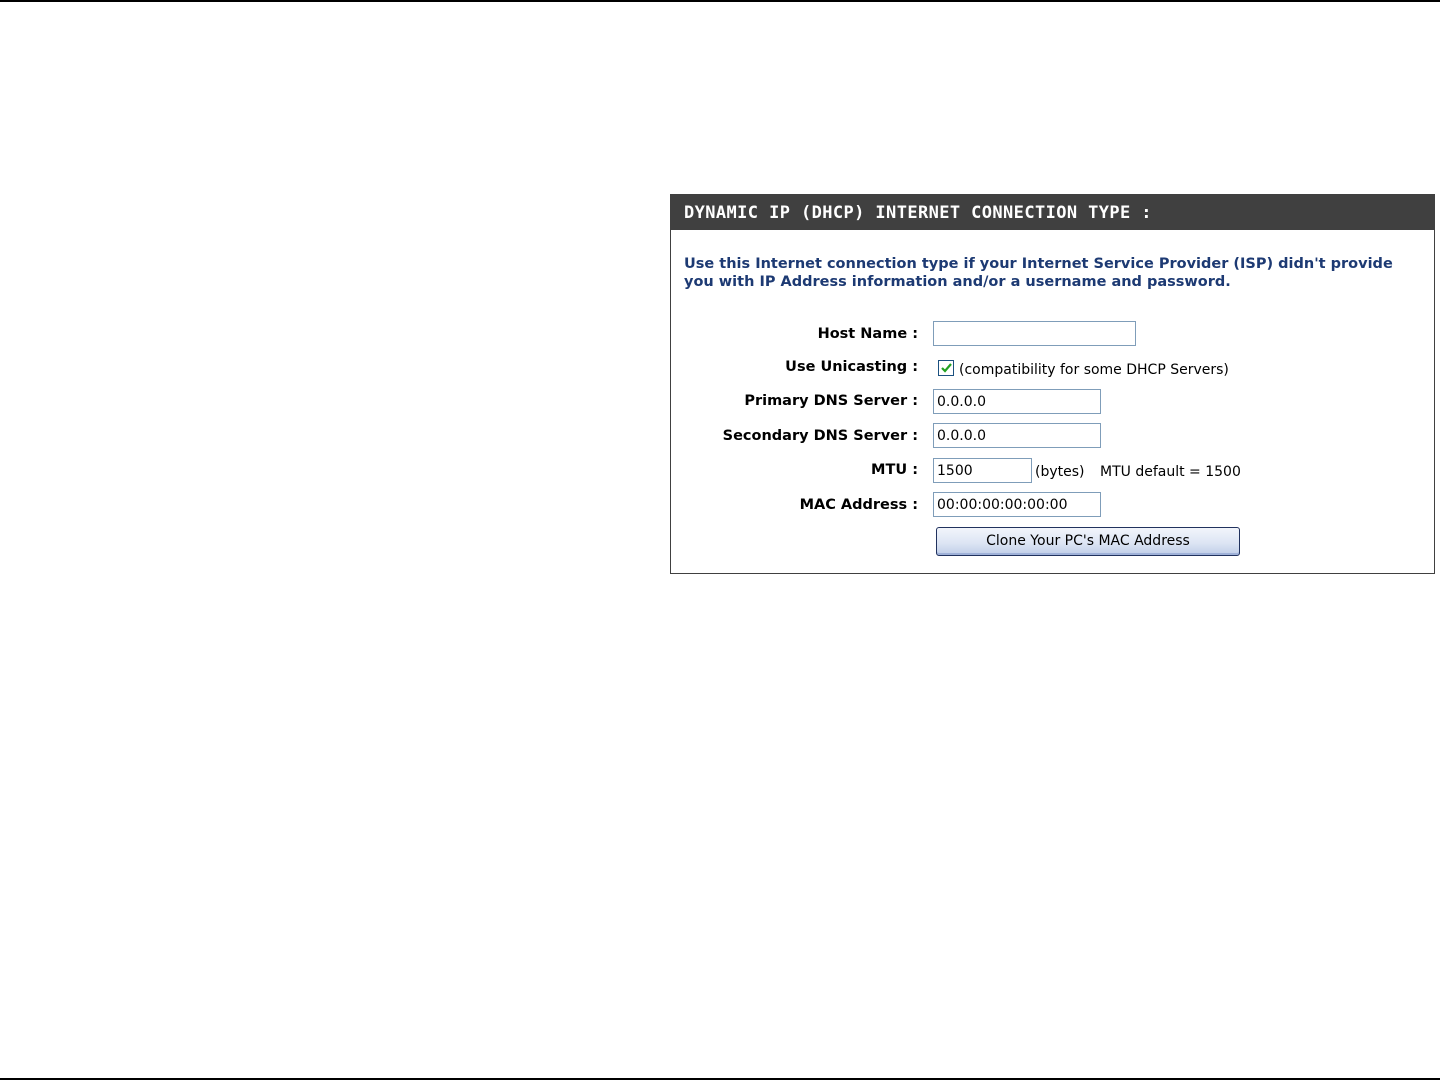 The image size is (1440, 1081). What do you see at coordinates (720, 1) in the screenshot?
I see `top-rule` at bounding box center [720, 1].